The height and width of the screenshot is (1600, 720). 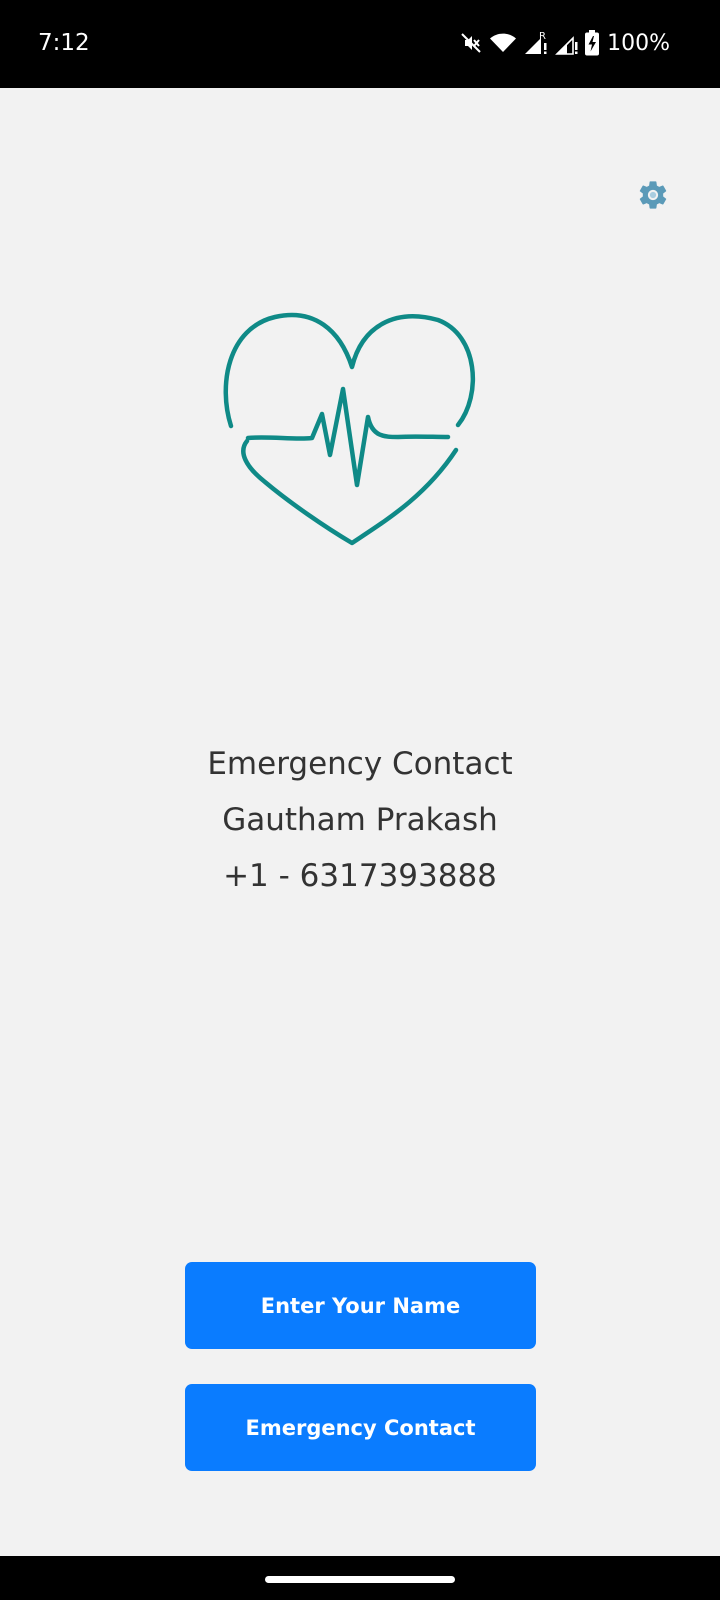 I want to click on settings-button, so click(x=653, y=195).